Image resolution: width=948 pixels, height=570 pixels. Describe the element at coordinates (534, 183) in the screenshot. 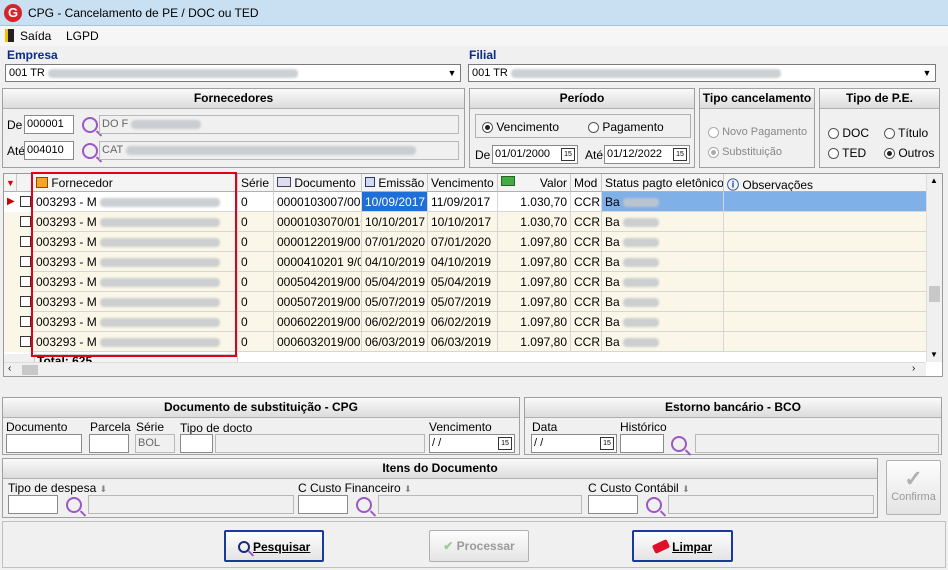

I see `col-valor: Valor` at that location.